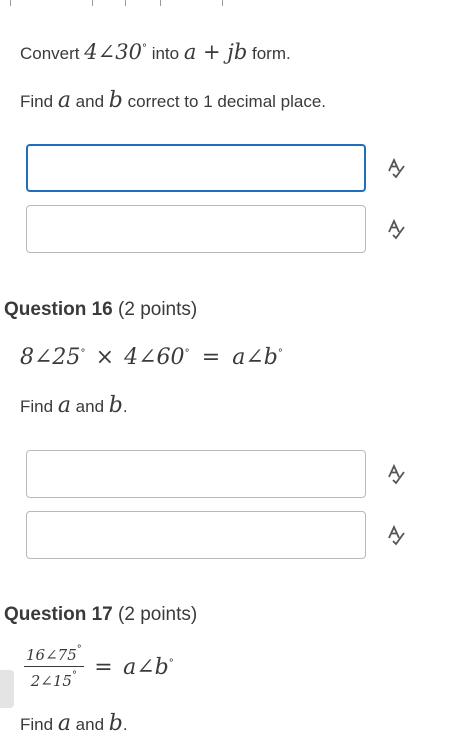 The image size is (461, 747). Describe the element at coordinates (74, 724) in the screenshot. I see `q17-instructions: Find a and b.` at that location.